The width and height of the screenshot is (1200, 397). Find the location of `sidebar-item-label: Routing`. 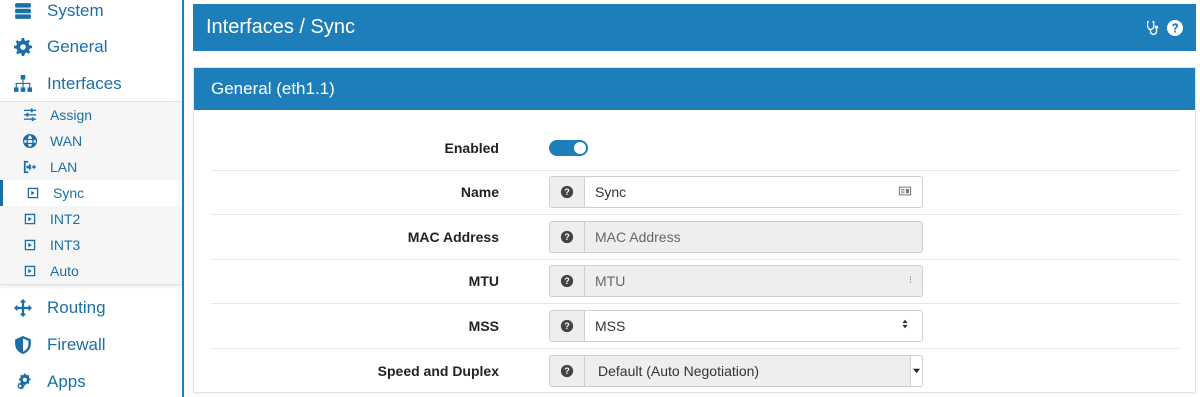

sidebar-item-label: Routing is located at coordinates (76, 307).